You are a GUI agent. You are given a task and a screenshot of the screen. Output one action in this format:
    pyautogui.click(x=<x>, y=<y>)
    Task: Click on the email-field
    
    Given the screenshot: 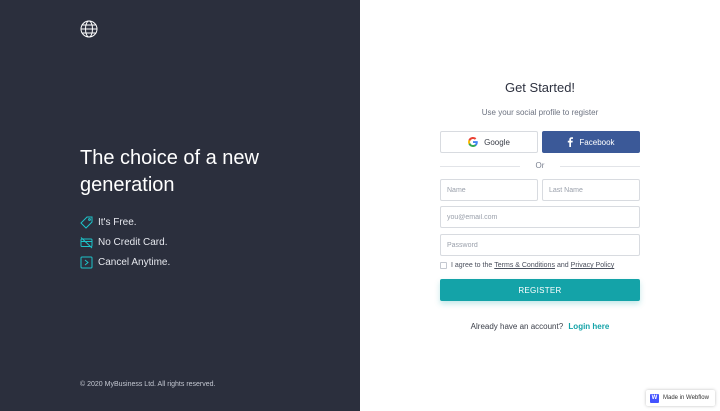 What is the action you would take?
    pyautogui.click(x=540, y=217)
    